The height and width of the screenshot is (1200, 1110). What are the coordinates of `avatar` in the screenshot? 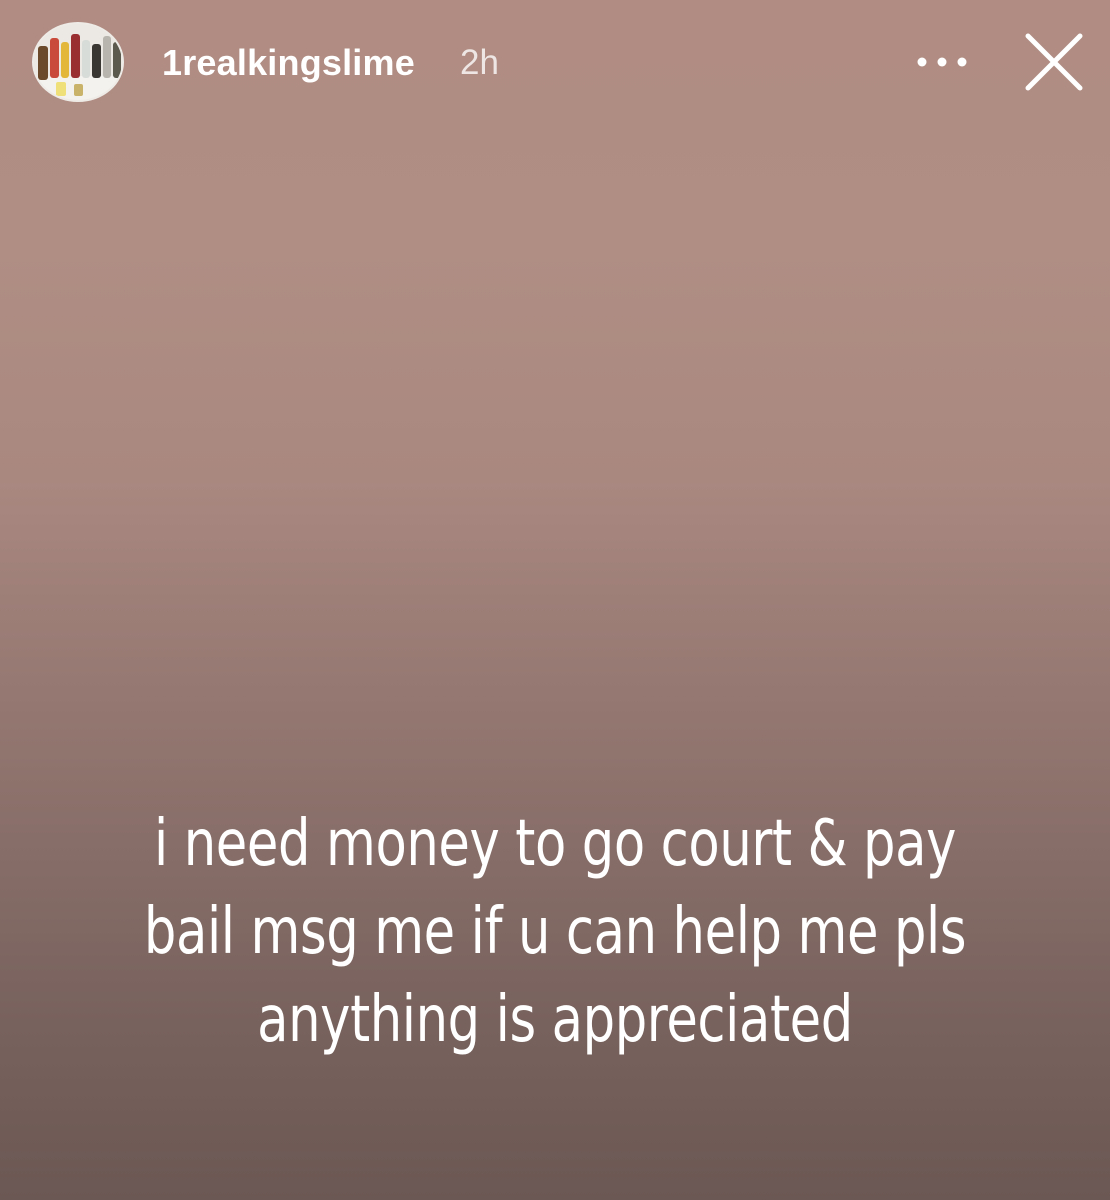 It's located at (78, 62).